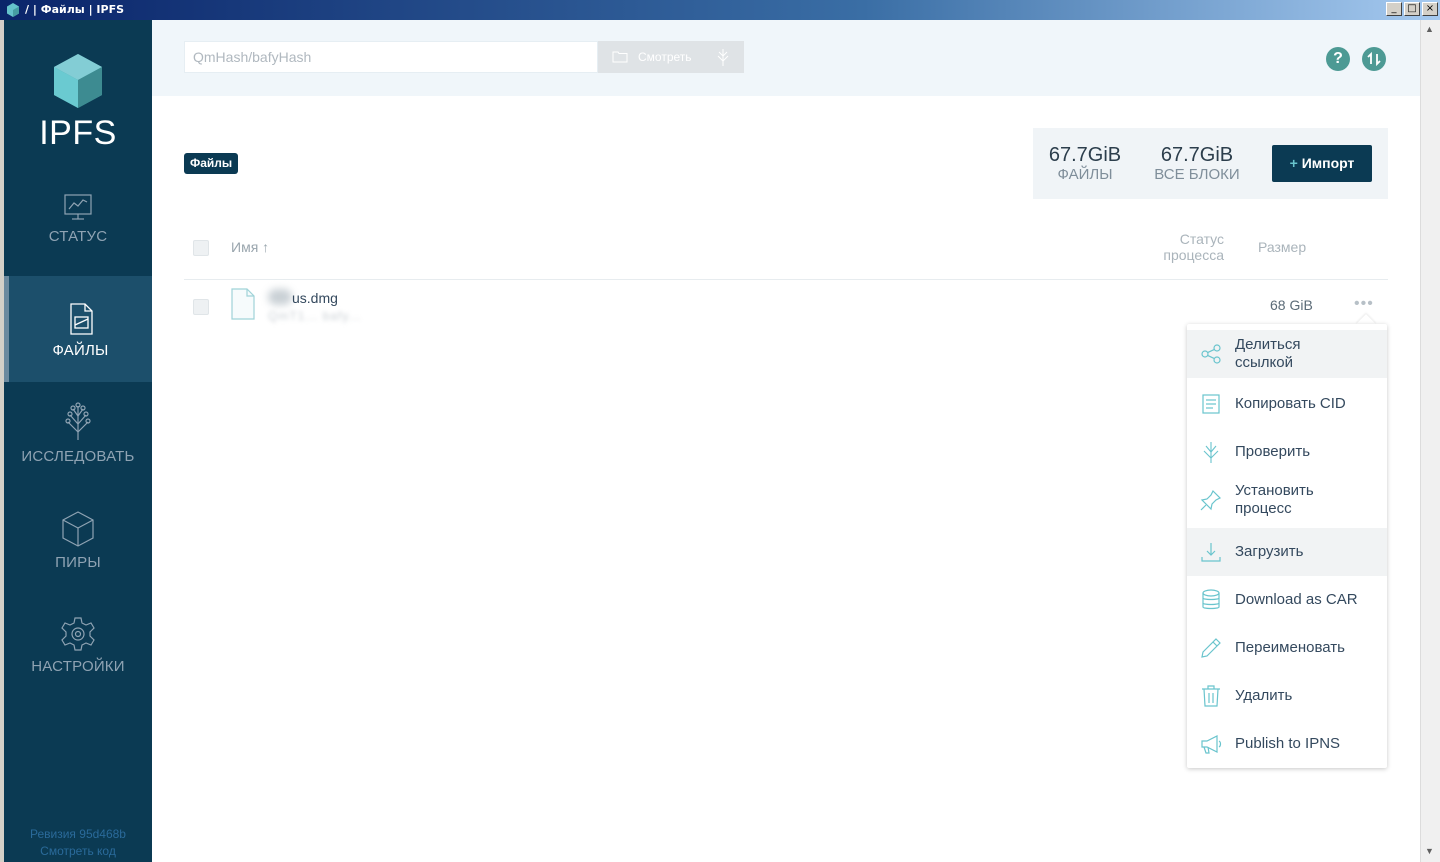 The height and width of the screenshot is (862, 1440). Describe the element at coordinates (1211, 404) in the screenshot. I see `copy-icon` at that location.